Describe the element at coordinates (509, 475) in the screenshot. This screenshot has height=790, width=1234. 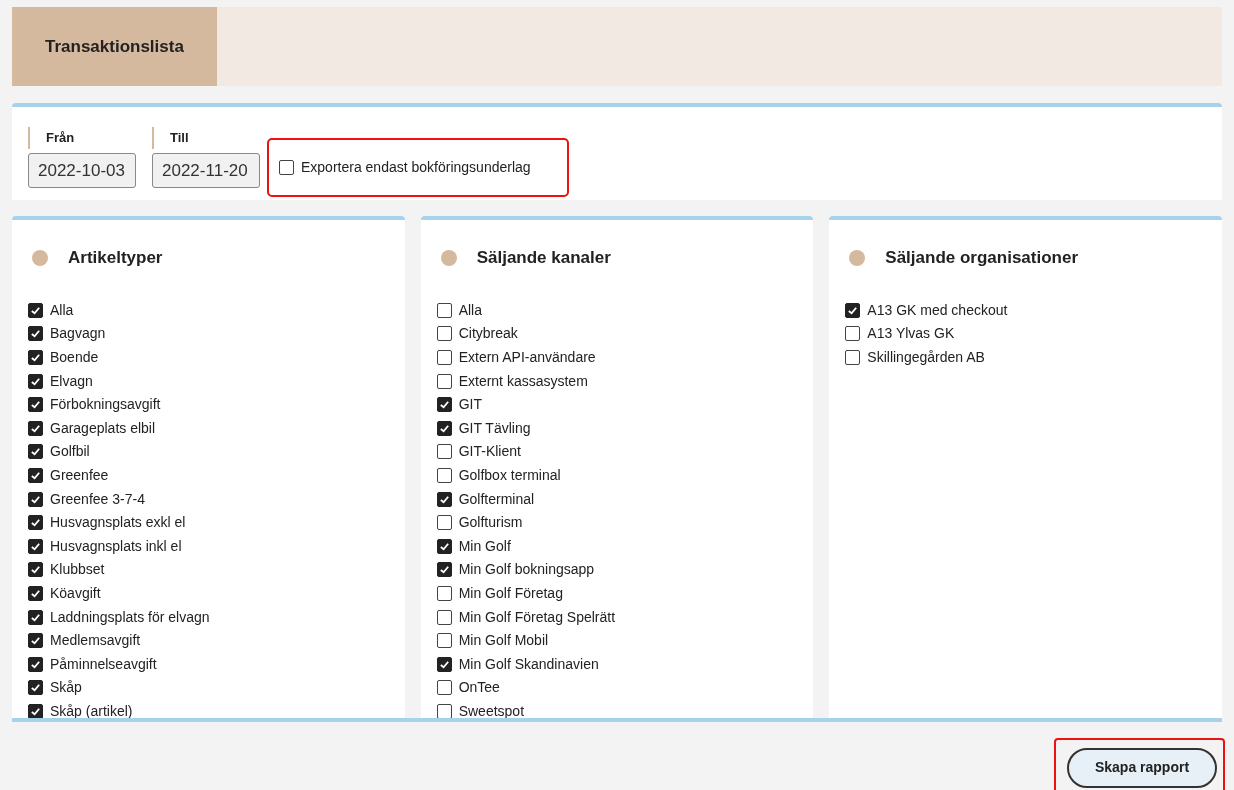
I see `checkbox-label: Golfbox terminal` at that location.